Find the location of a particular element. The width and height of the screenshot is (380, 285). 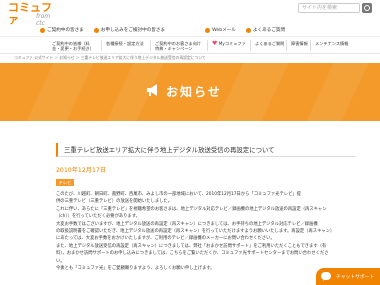

subnav-item-account: ご契約中の皆様（料金・変更・お手続き） is located at coordinates (75, 46).